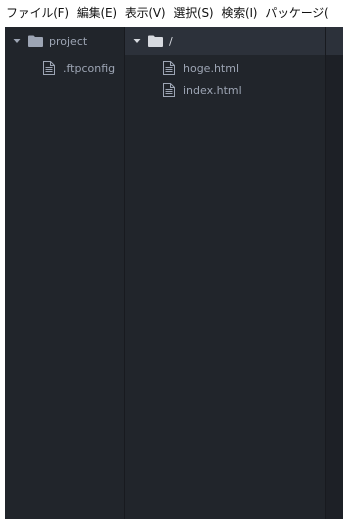 The image size is (343, 519). What do you see at coordinates (334, 41) in the screenshot?
I see `gutter-header` at bounding box center [334, 41].